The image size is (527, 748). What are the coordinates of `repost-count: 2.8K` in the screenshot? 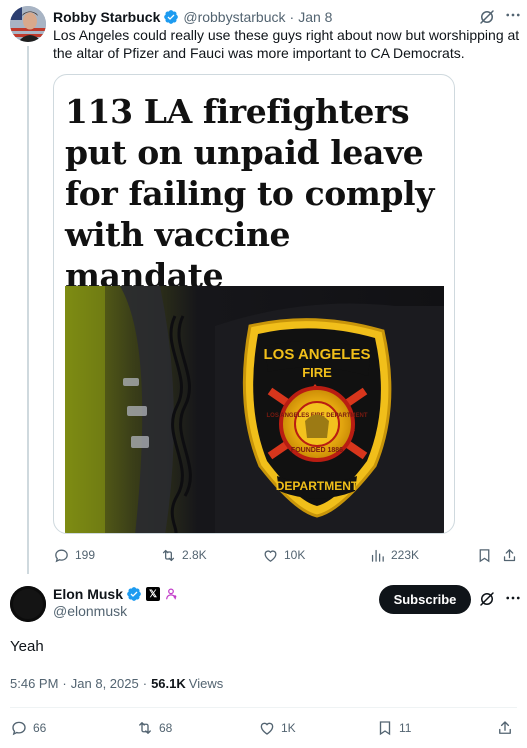 It's located at (194, 555).